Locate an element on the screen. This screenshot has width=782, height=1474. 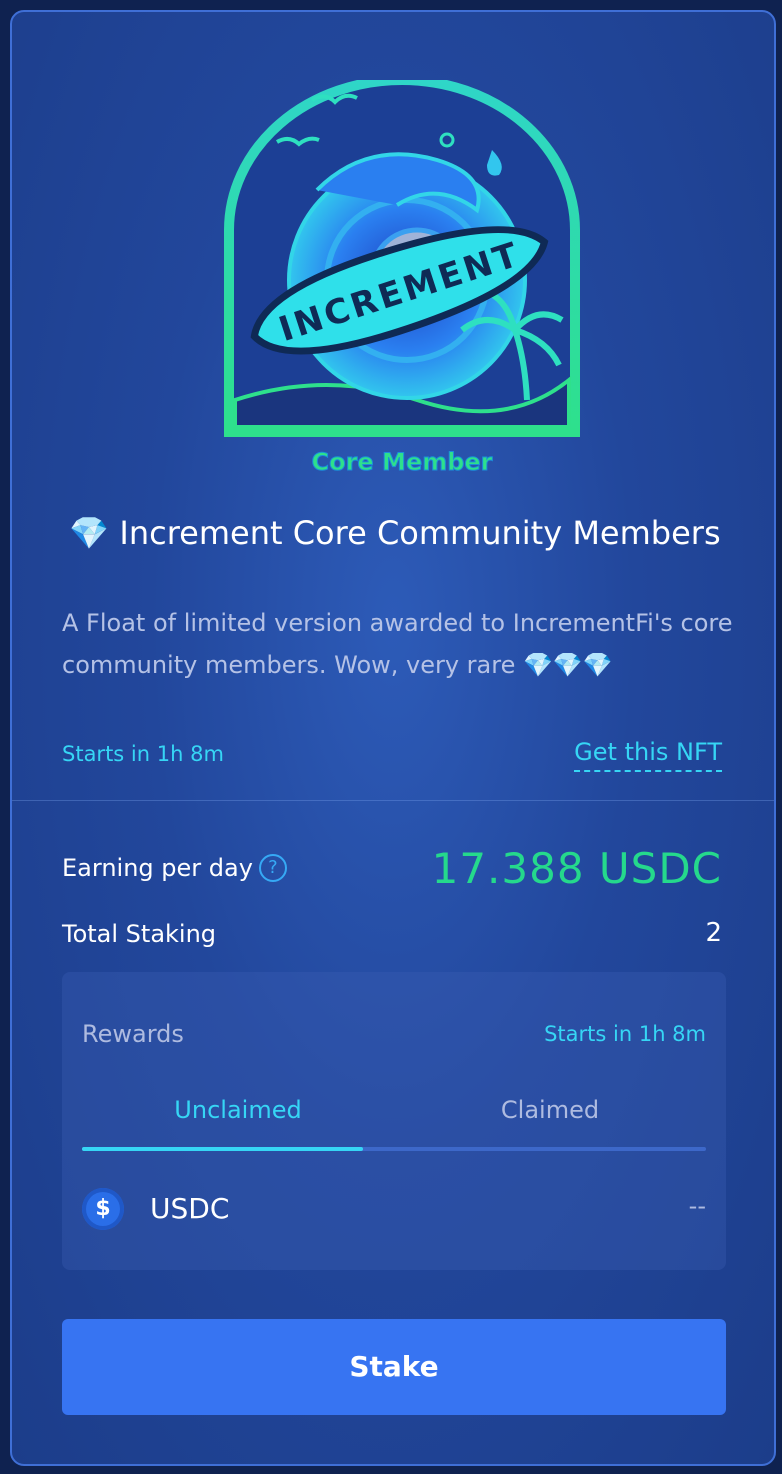
nft-artwork: INCREMENT Core Member is located at coordinates (402, 278).